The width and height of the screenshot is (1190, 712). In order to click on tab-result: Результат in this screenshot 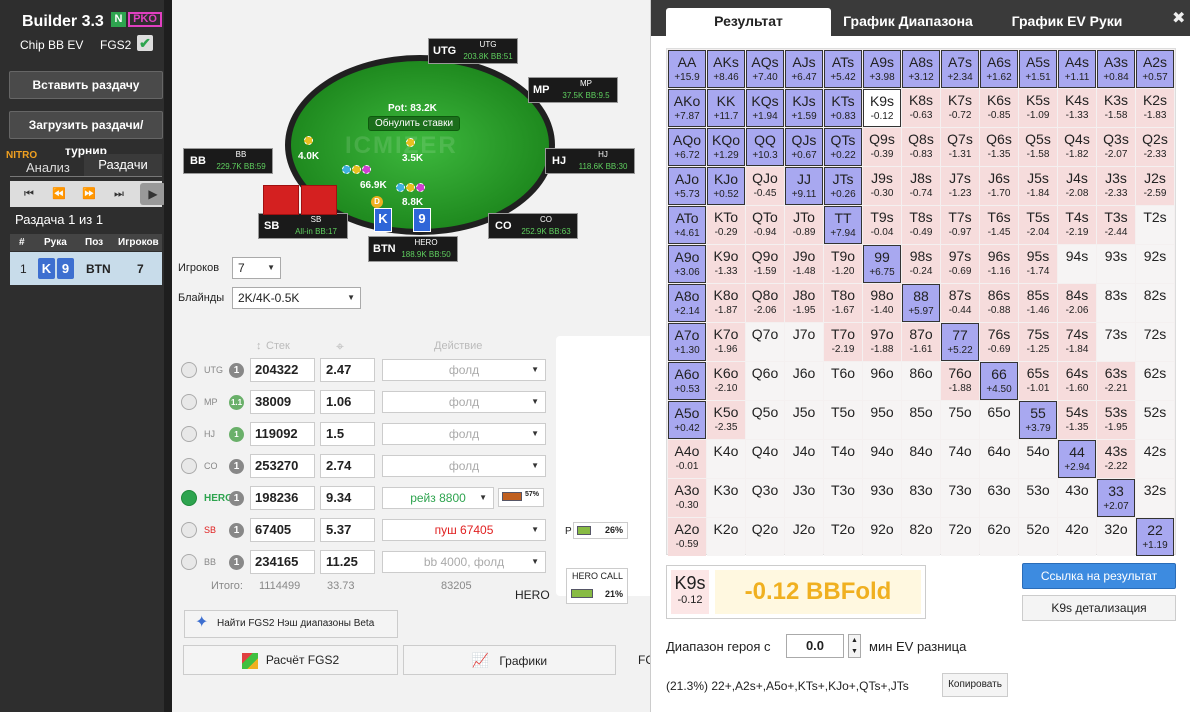, I will do `click(748, 22)`.